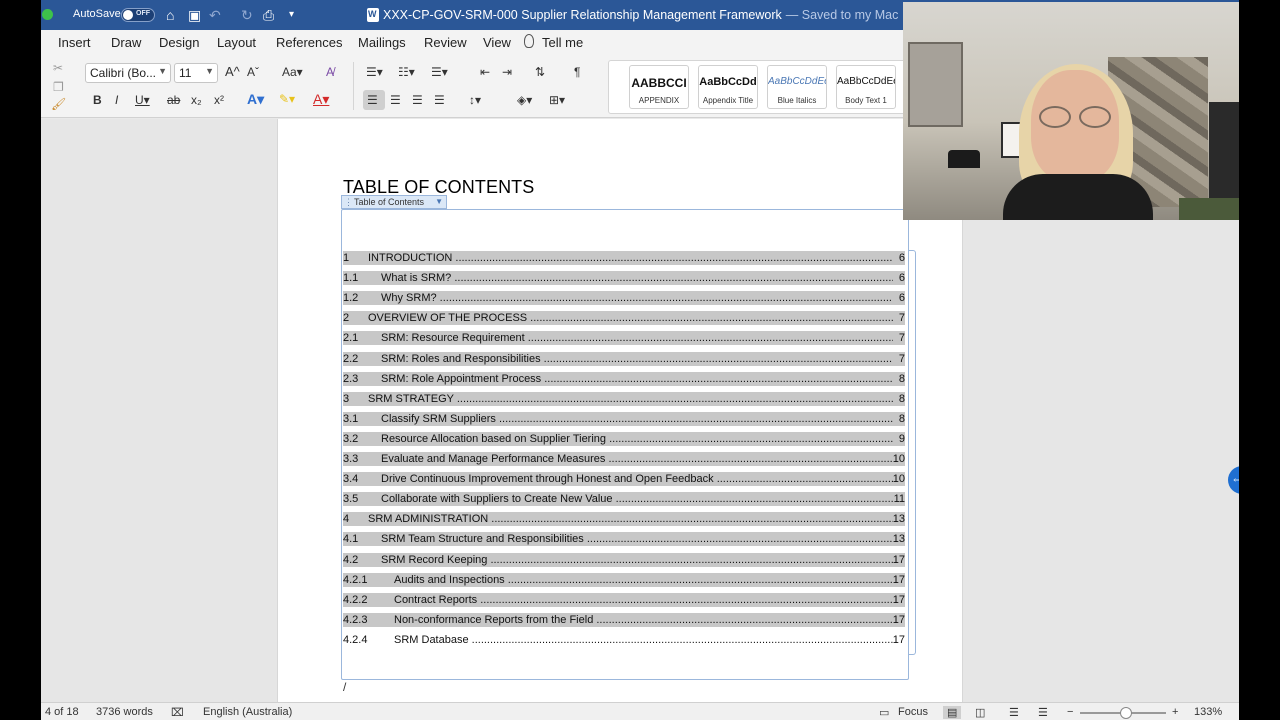 This screenshot has height=720, width=1280. I want to click on tab-review: Review, so click(445, 42).